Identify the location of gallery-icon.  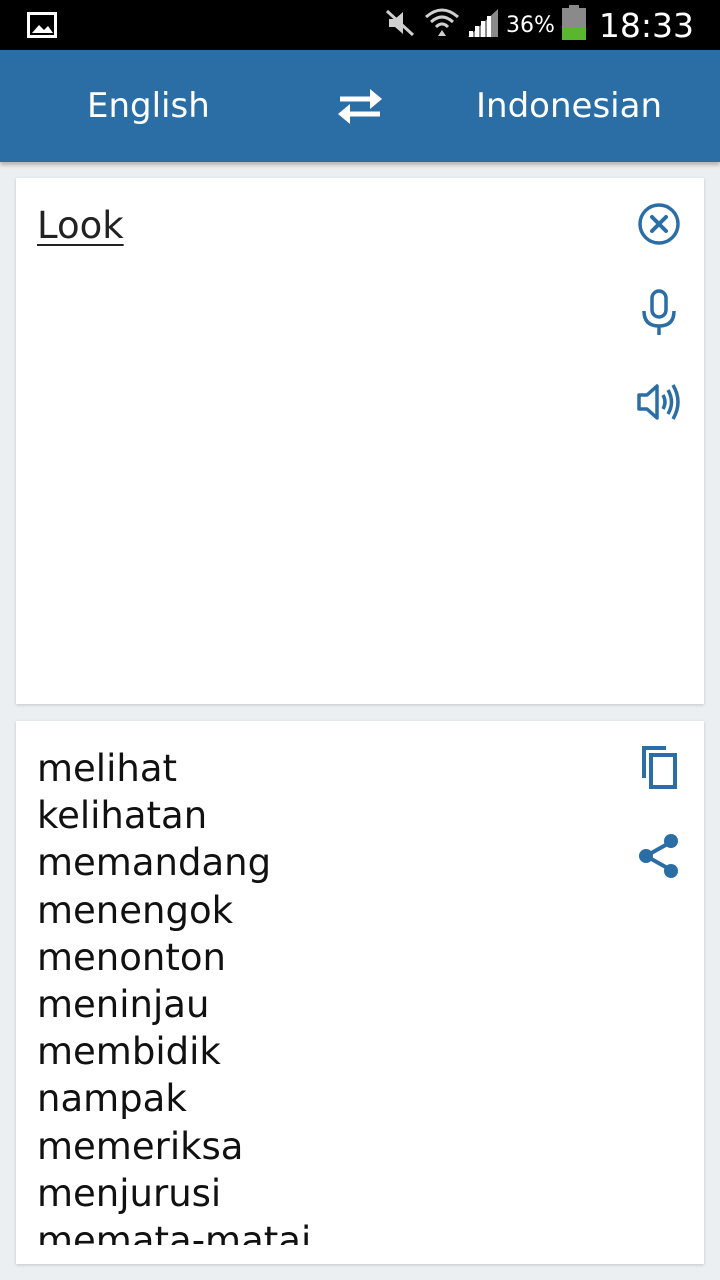
(42, 25).